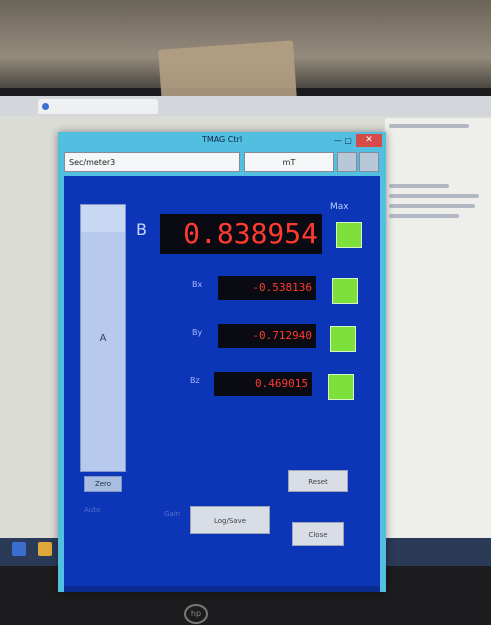 The height and width of the screenshot is (625, 491). Describe the element at coordinates (172, 514) in the screenshot. I see `gain-label: Gain` at that location.